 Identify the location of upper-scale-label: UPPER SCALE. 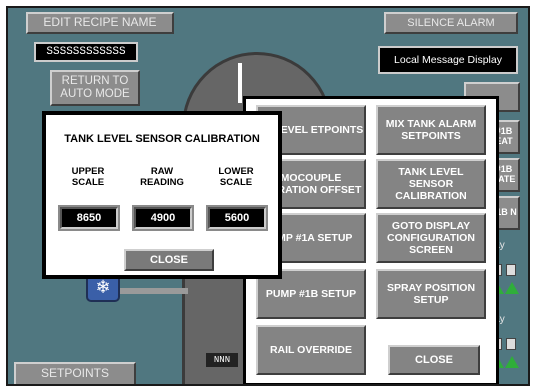
(88, 177).